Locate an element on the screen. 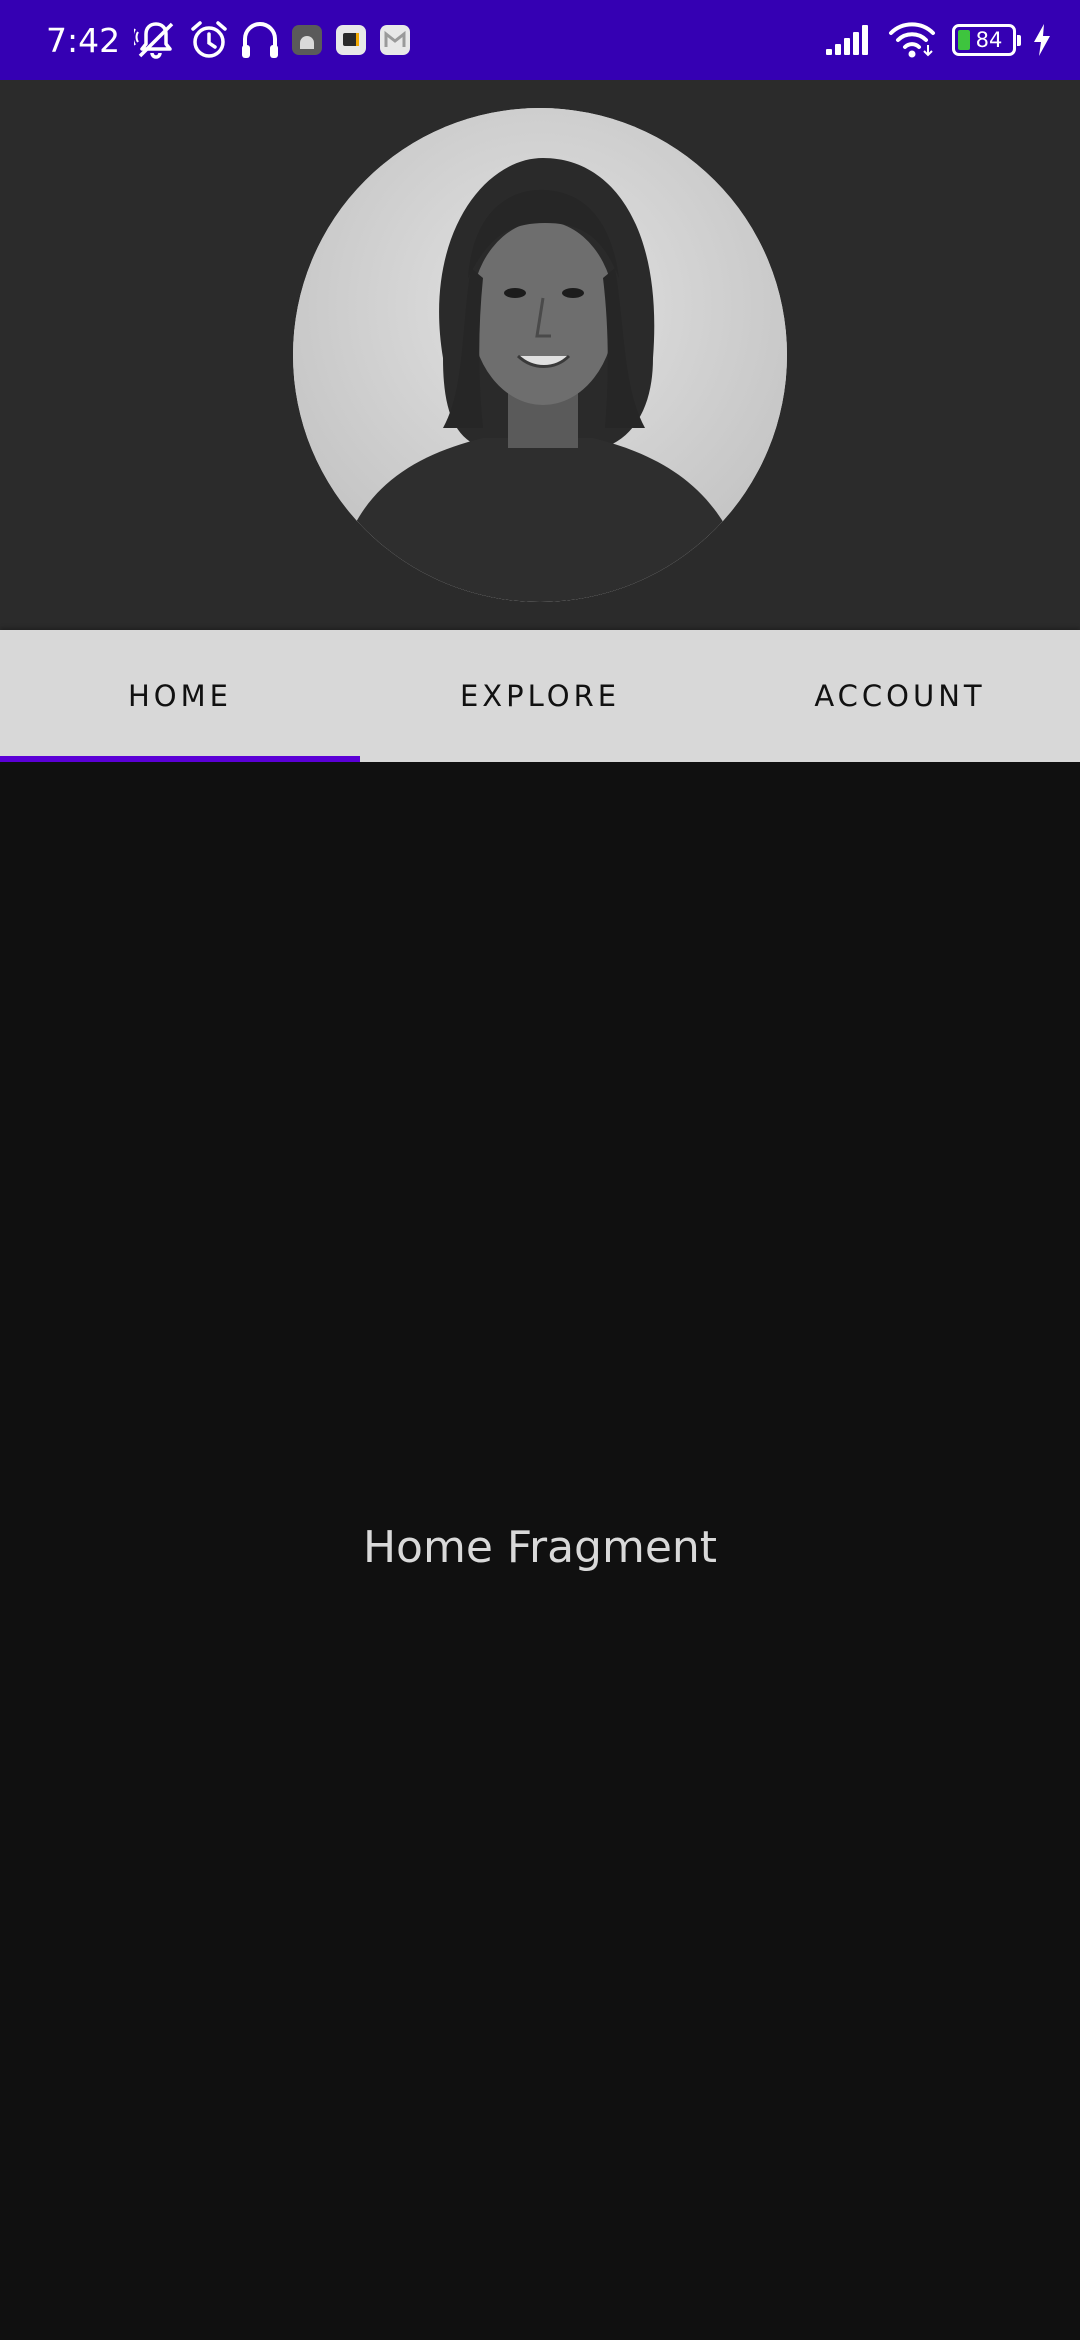 This screenshot has height=2340, width=1080. tab-home: HOME is located at coordinates (180, 696).